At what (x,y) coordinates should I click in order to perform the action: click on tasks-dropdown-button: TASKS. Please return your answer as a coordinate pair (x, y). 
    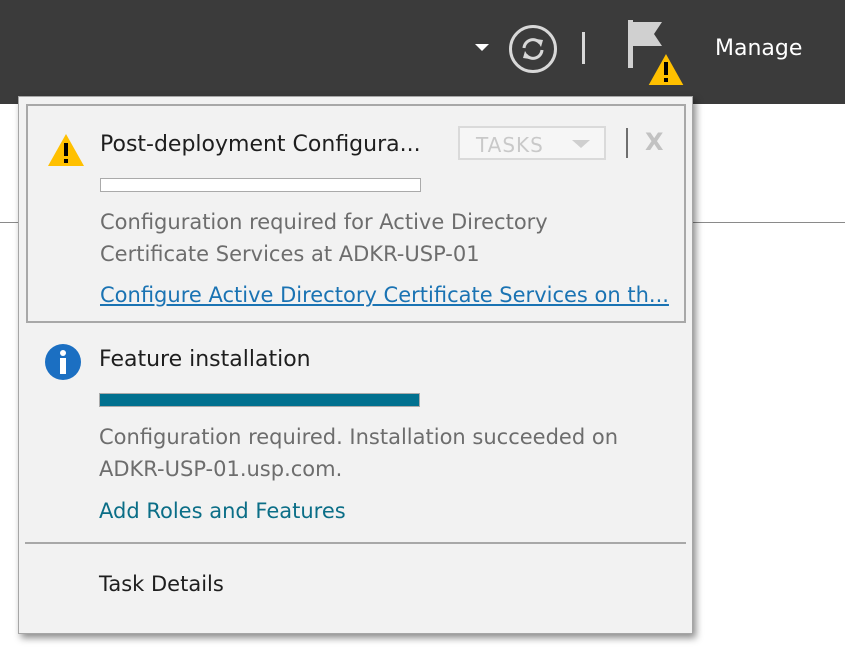
    Looking at the image, I should click on (532, 143).